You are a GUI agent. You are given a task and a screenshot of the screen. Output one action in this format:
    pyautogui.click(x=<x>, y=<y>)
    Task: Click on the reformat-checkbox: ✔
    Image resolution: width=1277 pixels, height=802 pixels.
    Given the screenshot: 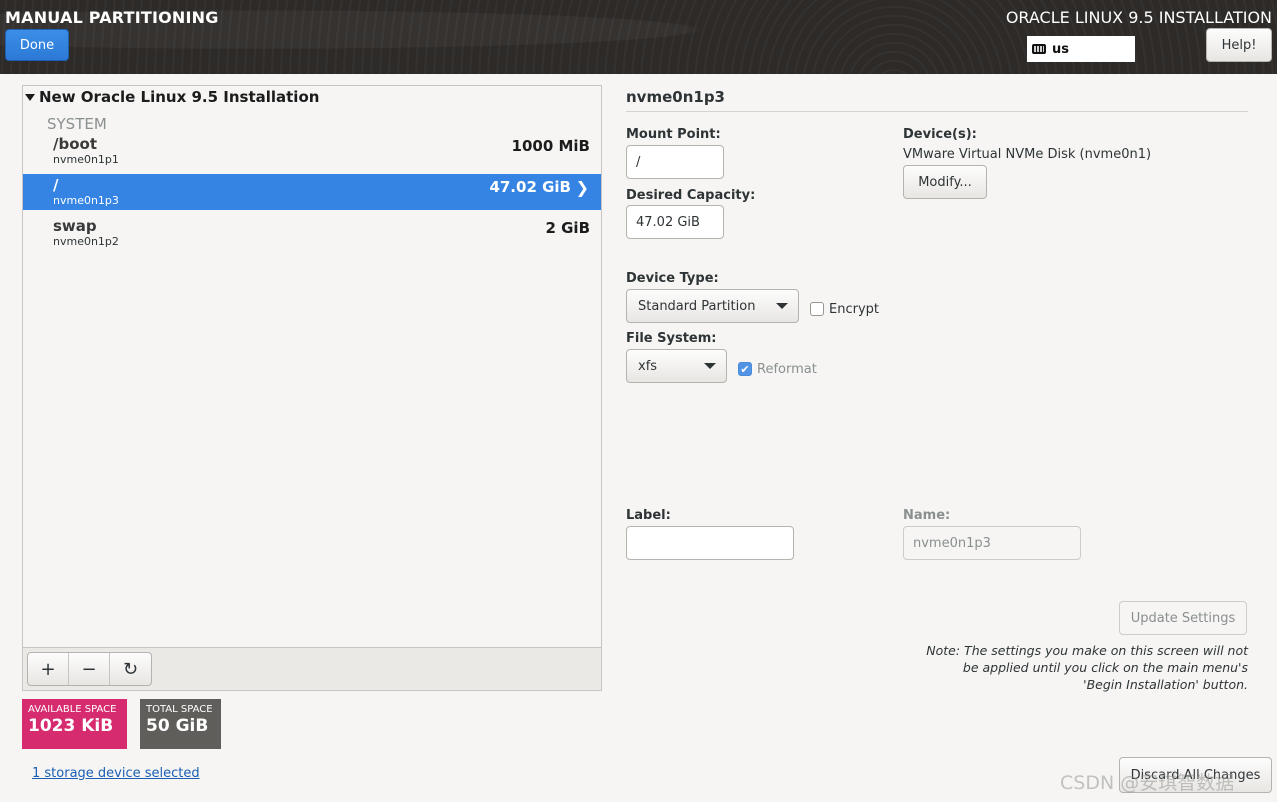 What is the action you would take?
    pyautogui.click(x=745, y=369)
    